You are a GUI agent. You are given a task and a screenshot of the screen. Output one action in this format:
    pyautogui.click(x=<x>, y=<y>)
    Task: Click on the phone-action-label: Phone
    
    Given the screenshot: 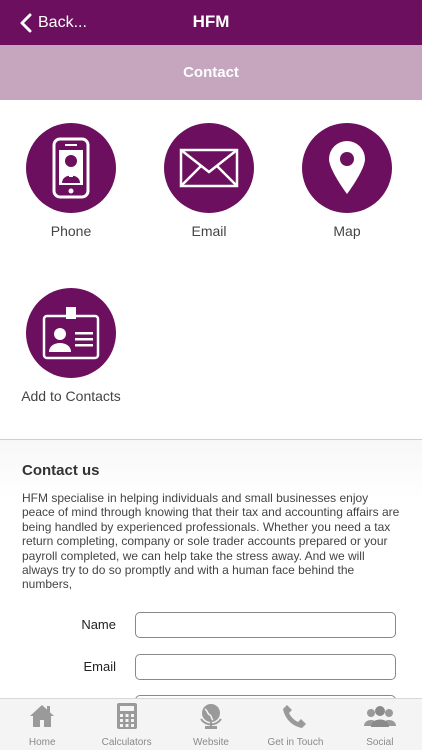 What is the action you would take?
    pyautogui.click(x=71, y=231)
    